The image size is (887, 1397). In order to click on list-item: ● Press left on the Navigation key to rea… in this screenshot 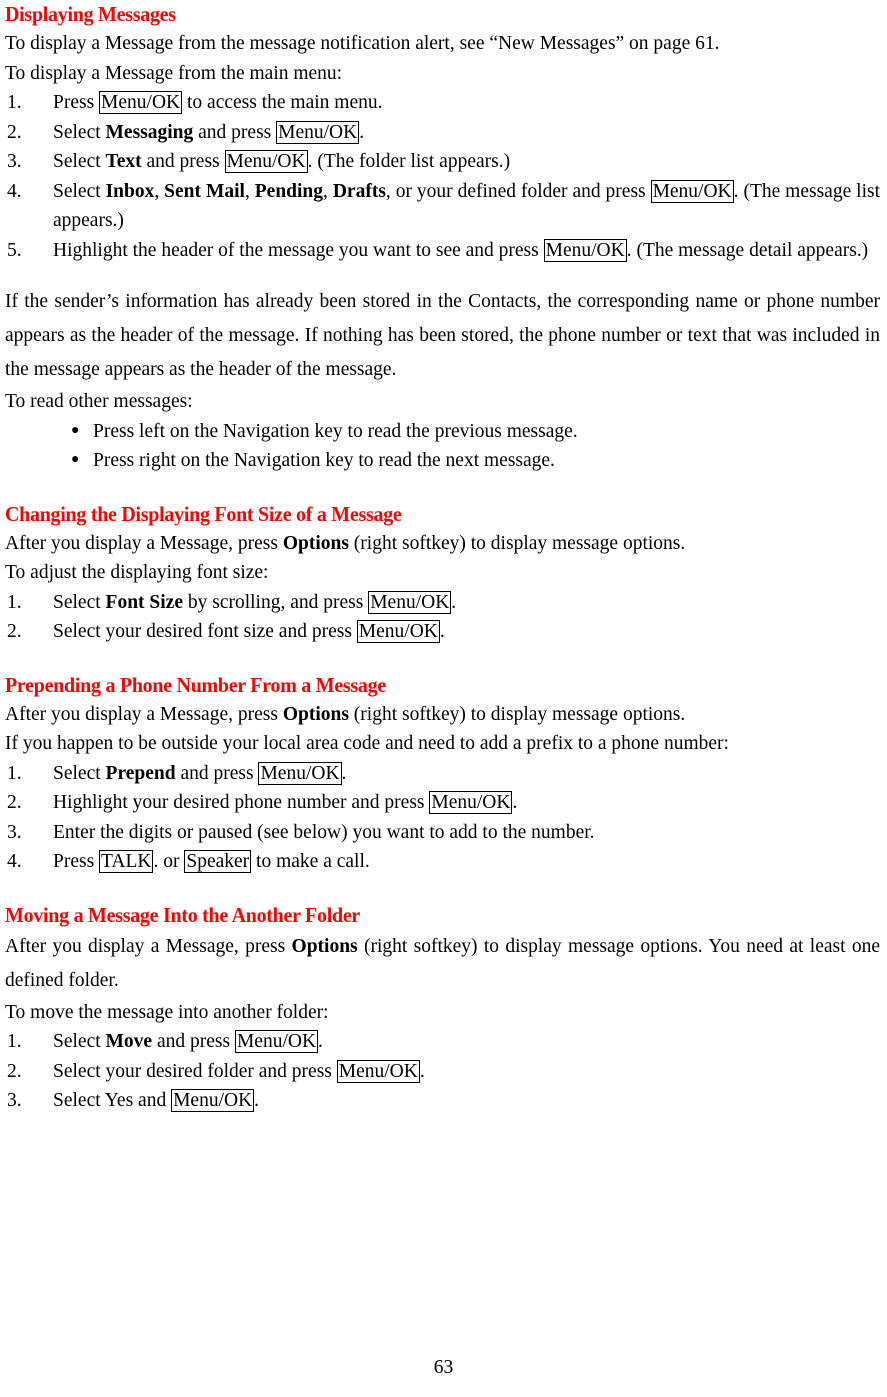, I will do `click(442, 432)`.